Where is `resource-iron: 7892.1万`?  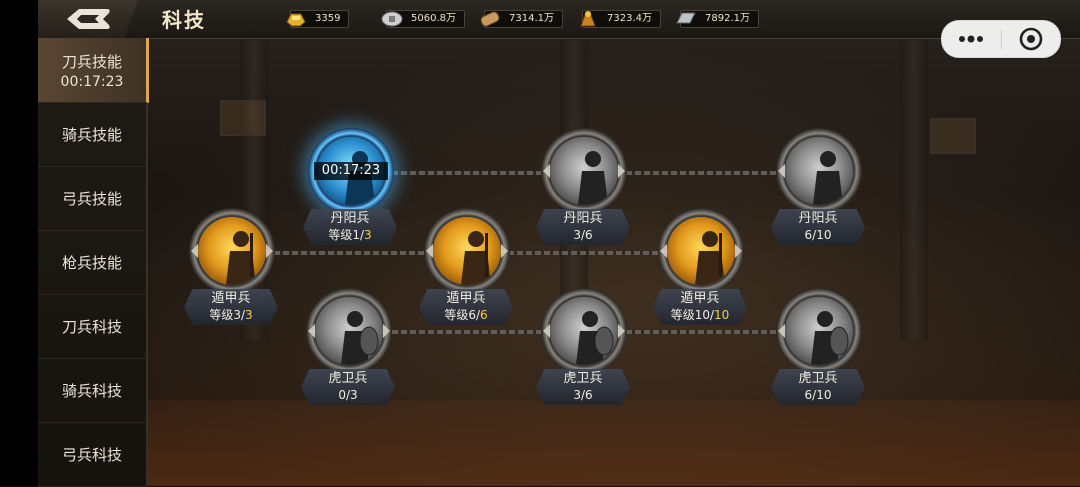
resource-iron: 7892.1万 is located at coordinates (716, 19).